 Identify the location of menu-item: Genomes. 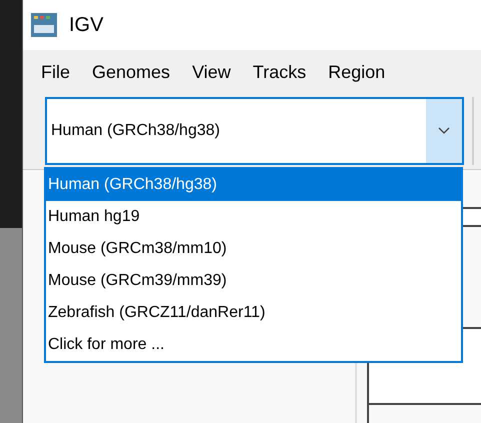
(131, 72).